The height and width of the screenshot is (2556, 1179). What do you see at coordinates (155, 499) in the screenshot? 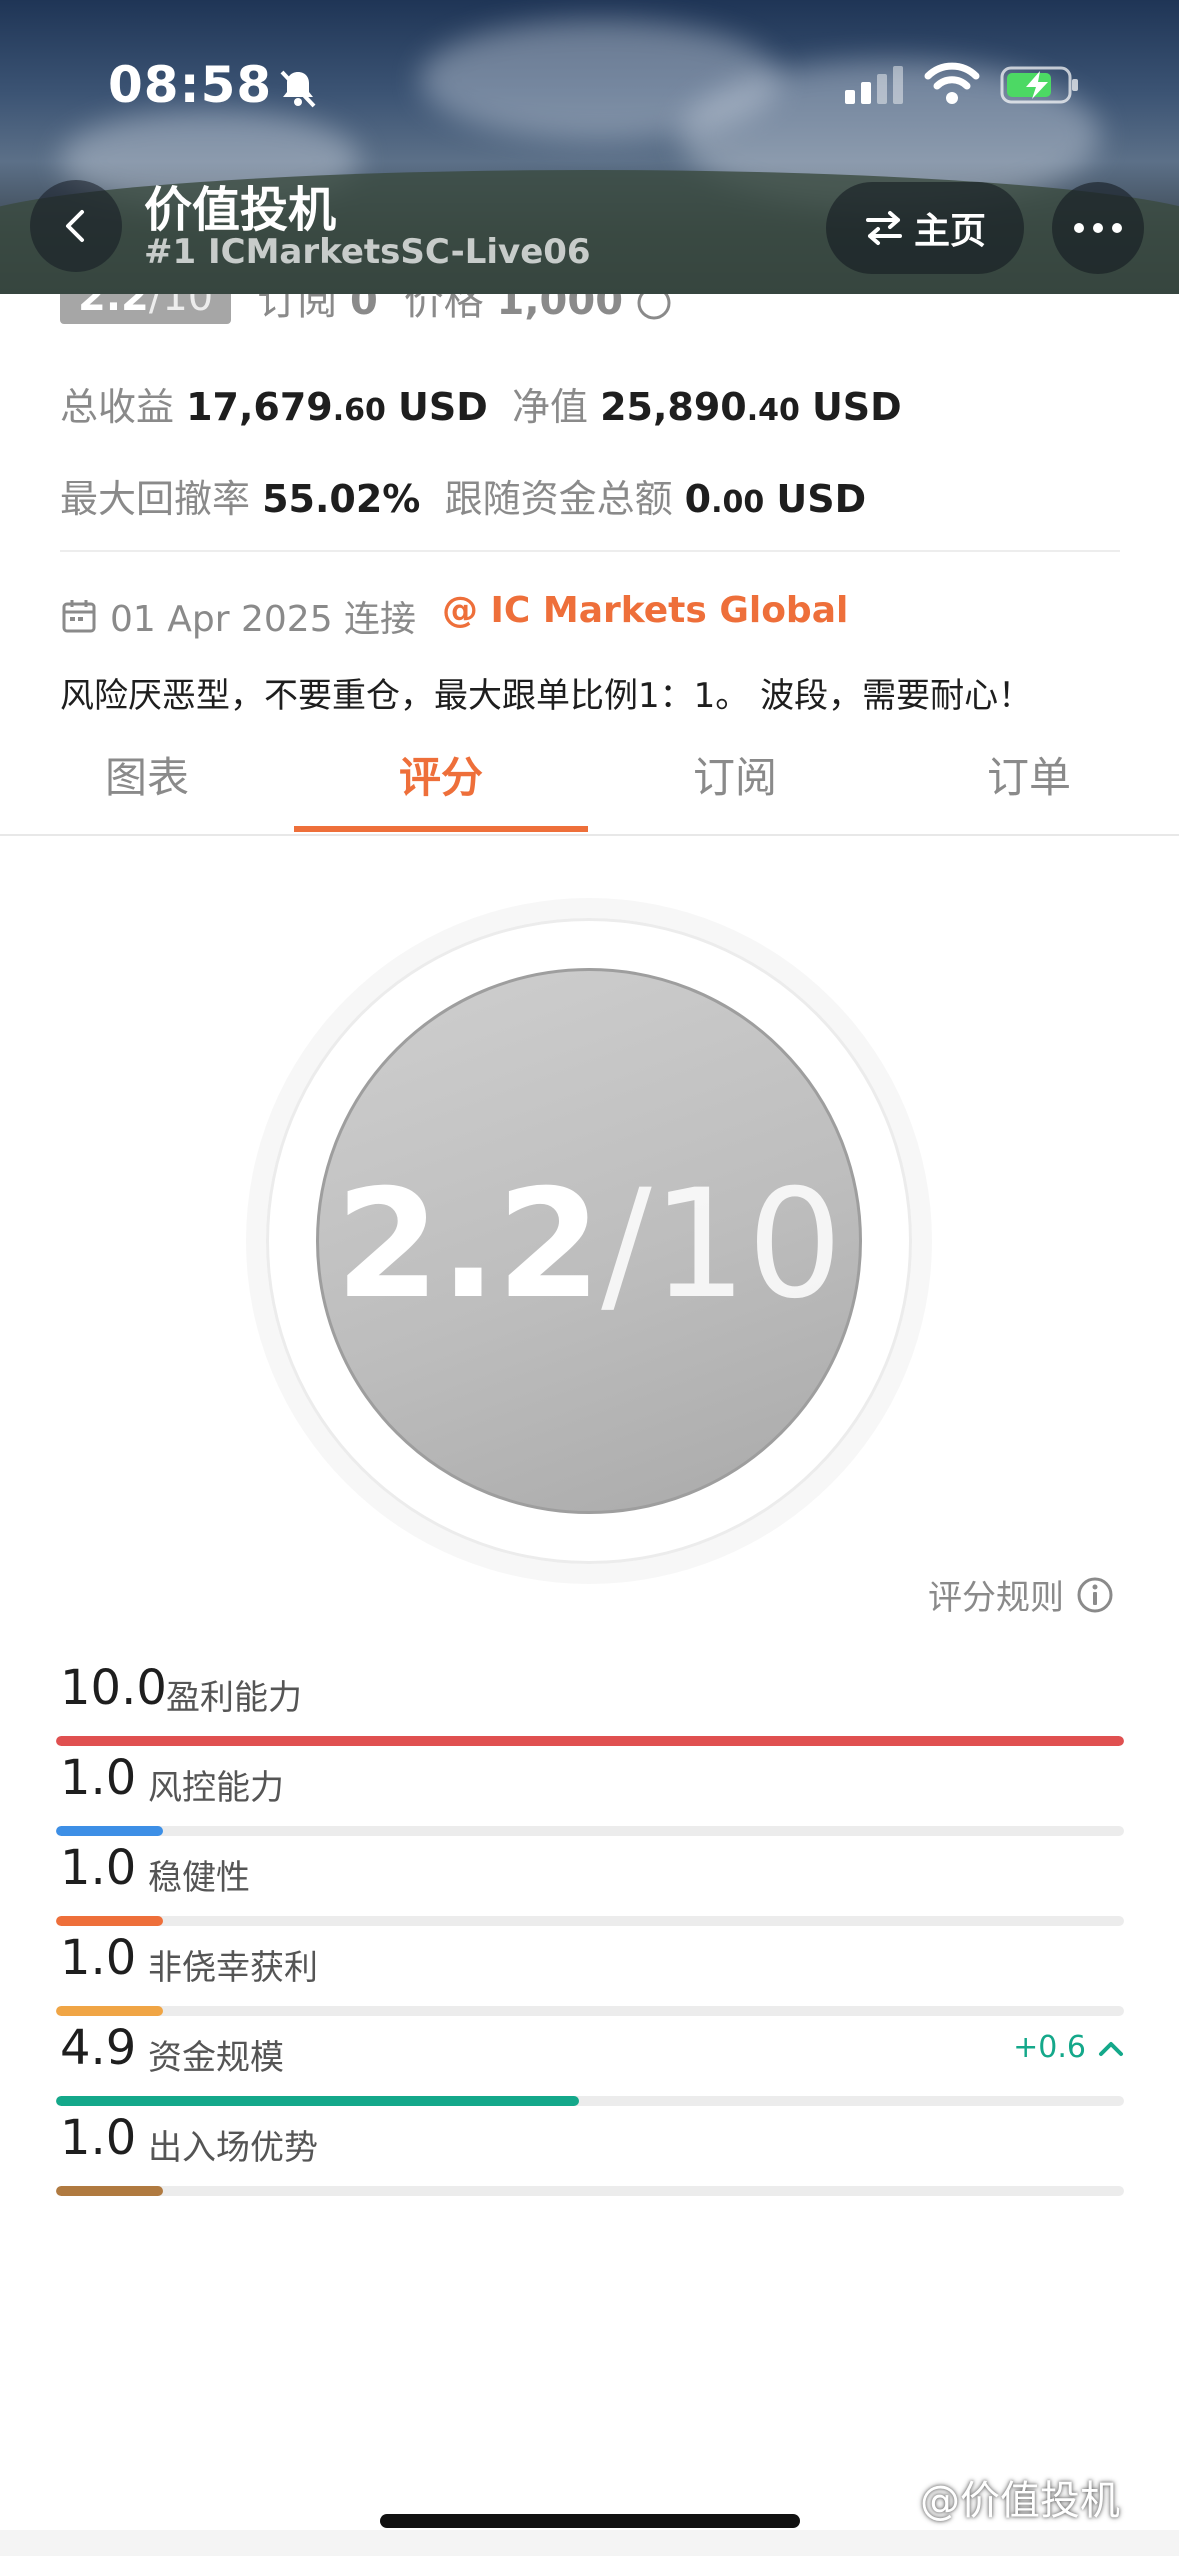
I see `max-drawdown-label: 最大回撤率` at bounding box center [155, 499].